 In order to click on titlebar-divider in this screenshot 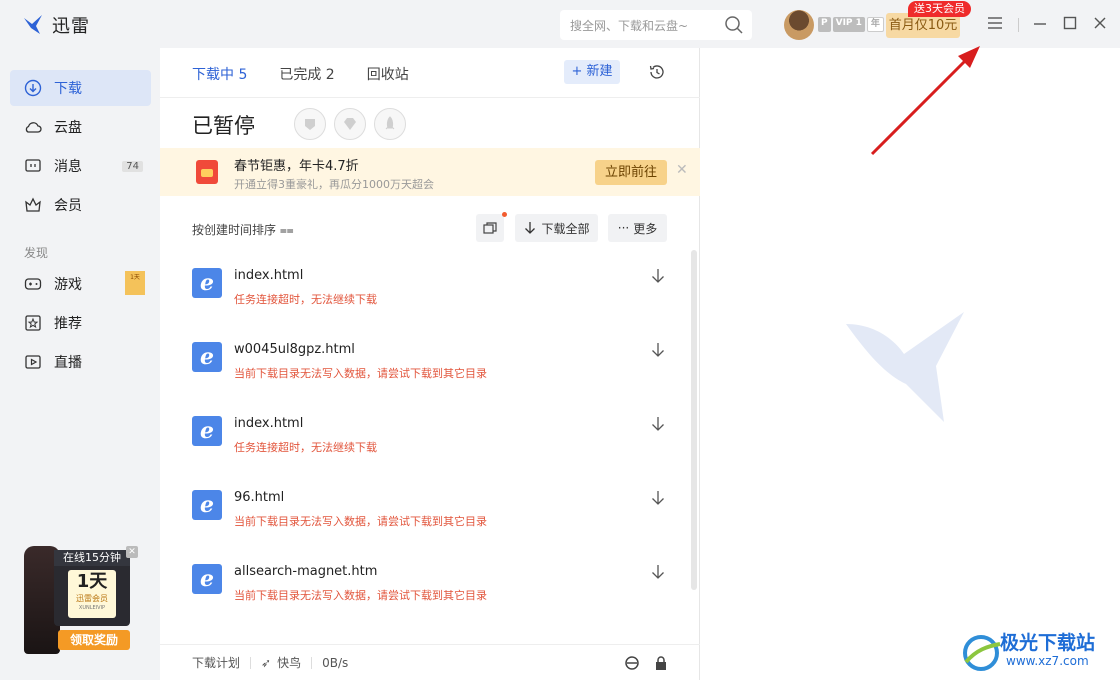, I will do `click(1018, 25)`.